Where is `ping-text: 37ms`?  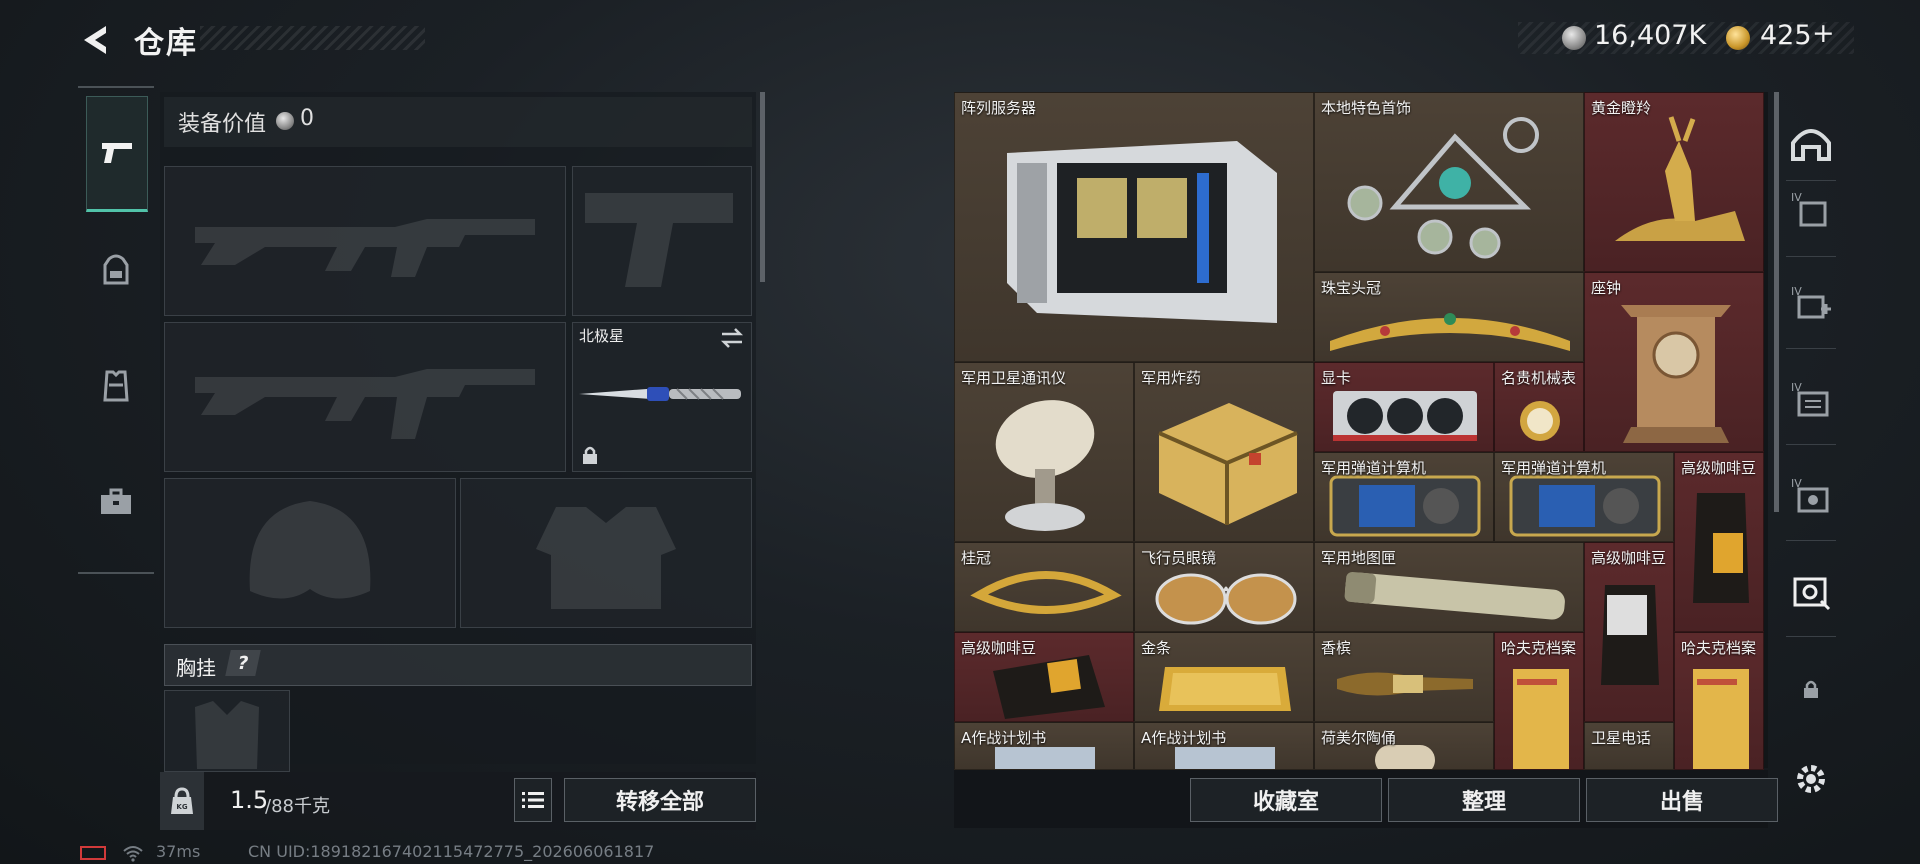
ping-text: 37ms is located at coordinates (178, 851).